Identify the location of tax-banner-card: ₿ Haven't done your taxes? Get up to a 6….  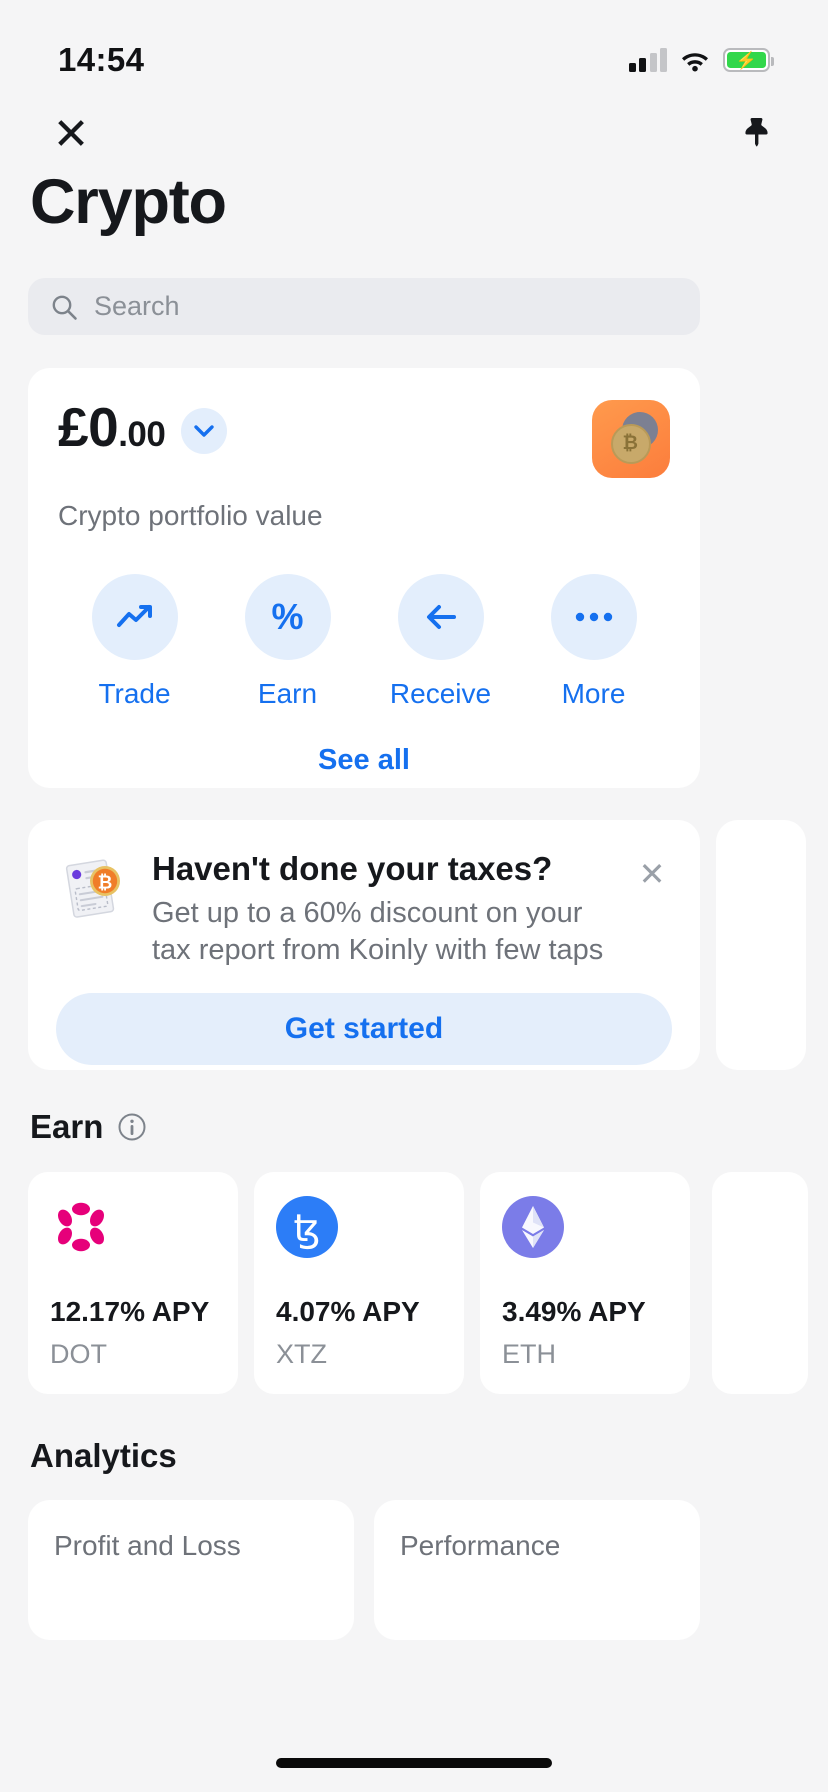
(364, 945).